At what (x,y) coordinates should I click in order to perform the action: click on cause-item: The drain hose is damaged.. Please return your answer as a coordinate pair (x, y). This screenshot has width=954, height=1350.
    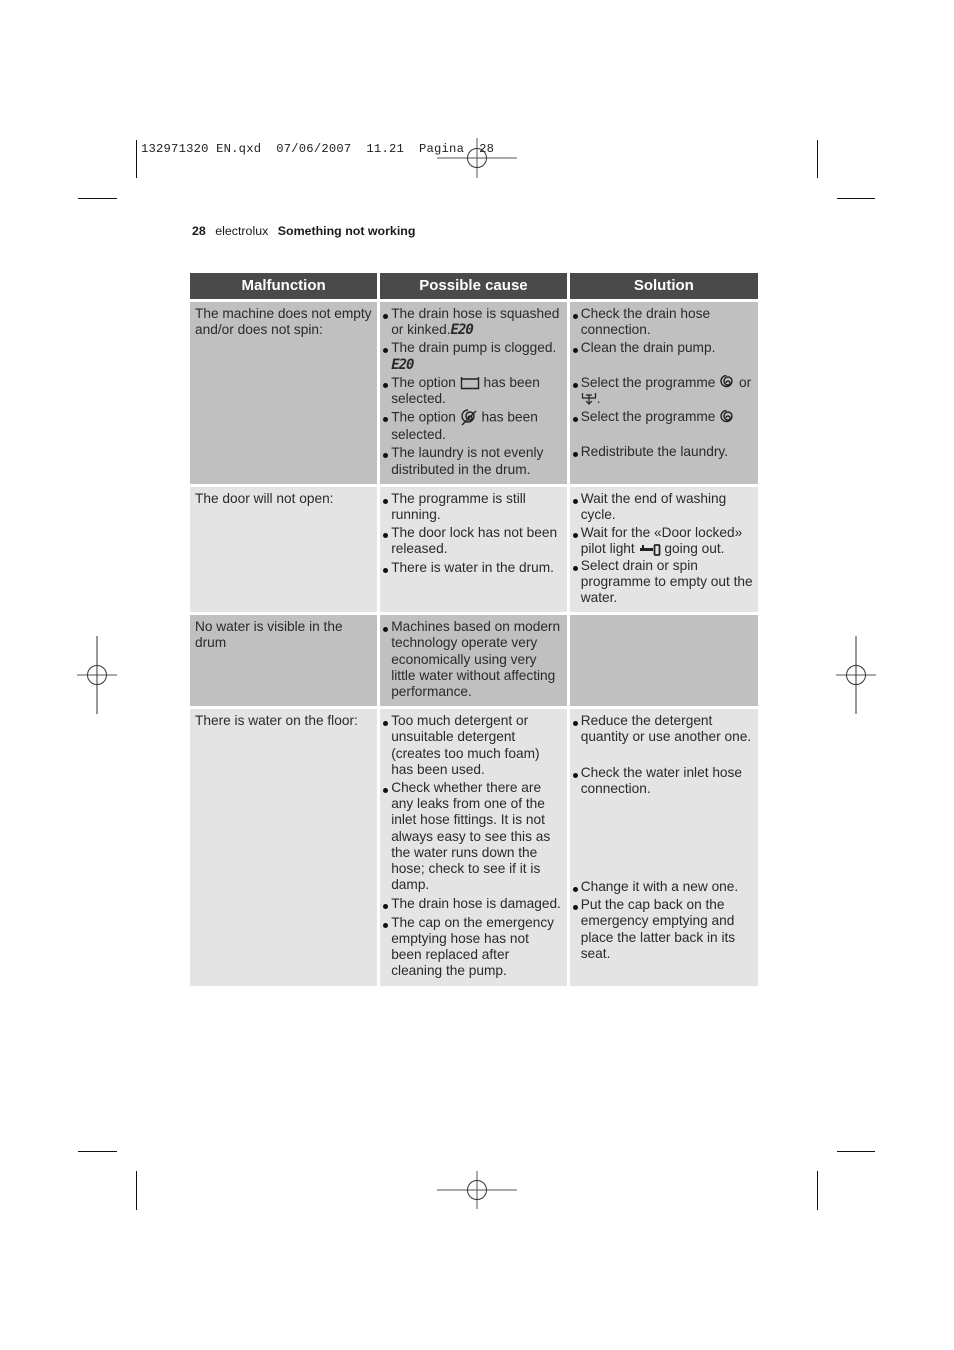
    Looking at the image, I should click on (473, 904).